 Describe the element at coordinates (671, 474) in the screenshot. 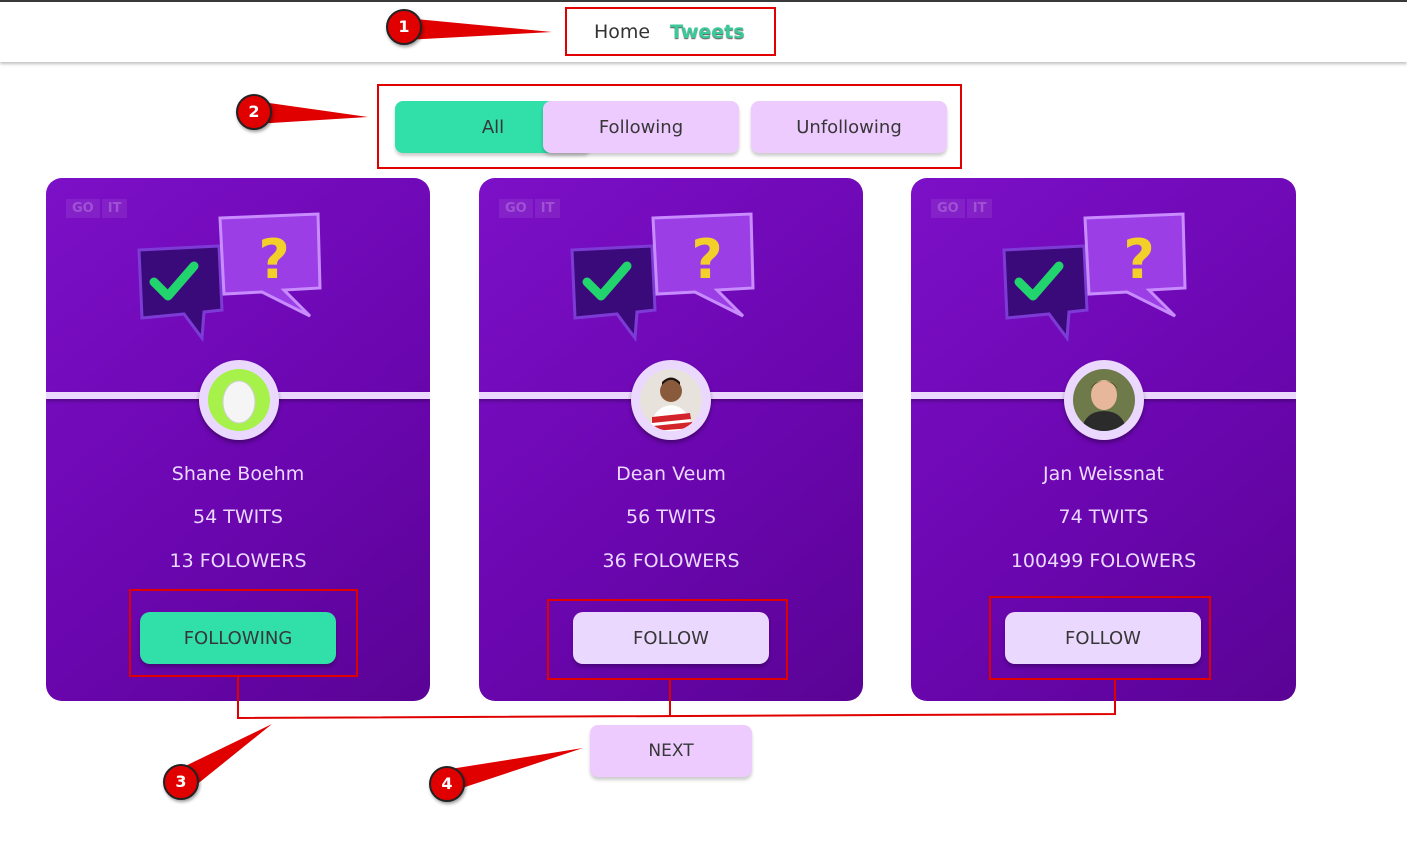

I see `user-name: Dean Veum` at that location.